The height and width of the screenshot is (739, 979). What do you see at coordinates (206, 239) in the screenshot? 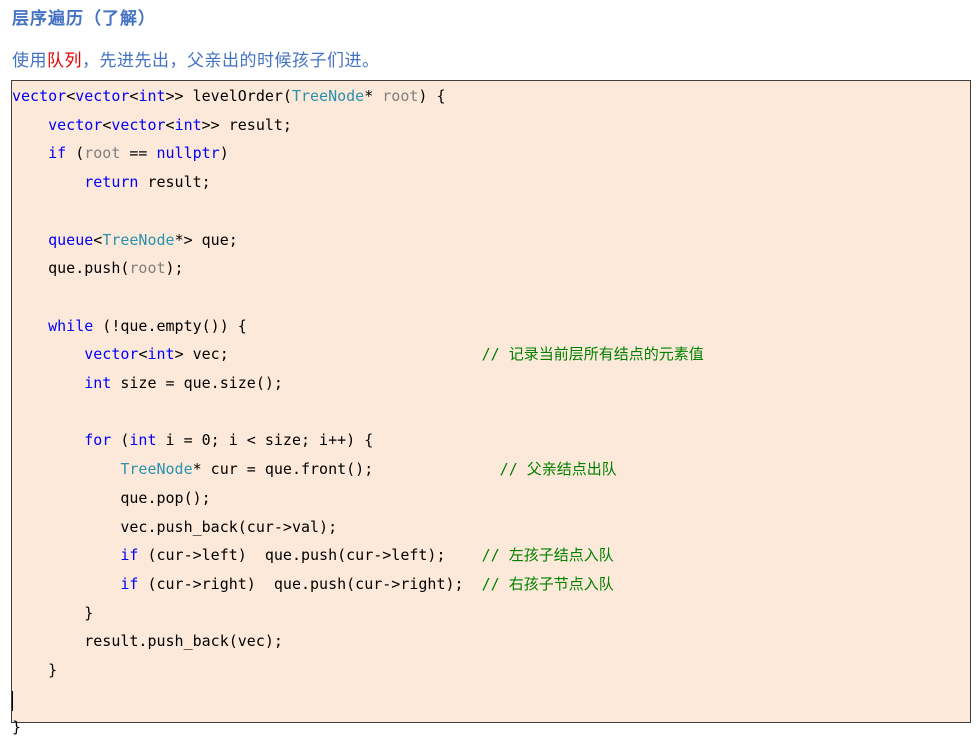
I see `code-token: *> que;` at bounding box center [206, 239].